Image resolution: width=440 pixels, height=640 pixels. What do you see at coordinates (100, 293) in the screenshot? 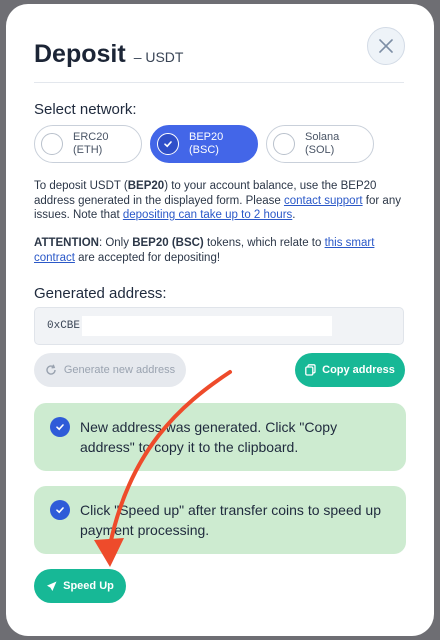
I see `generated-address-label: Generated address:` at bounding box center [100, 293].